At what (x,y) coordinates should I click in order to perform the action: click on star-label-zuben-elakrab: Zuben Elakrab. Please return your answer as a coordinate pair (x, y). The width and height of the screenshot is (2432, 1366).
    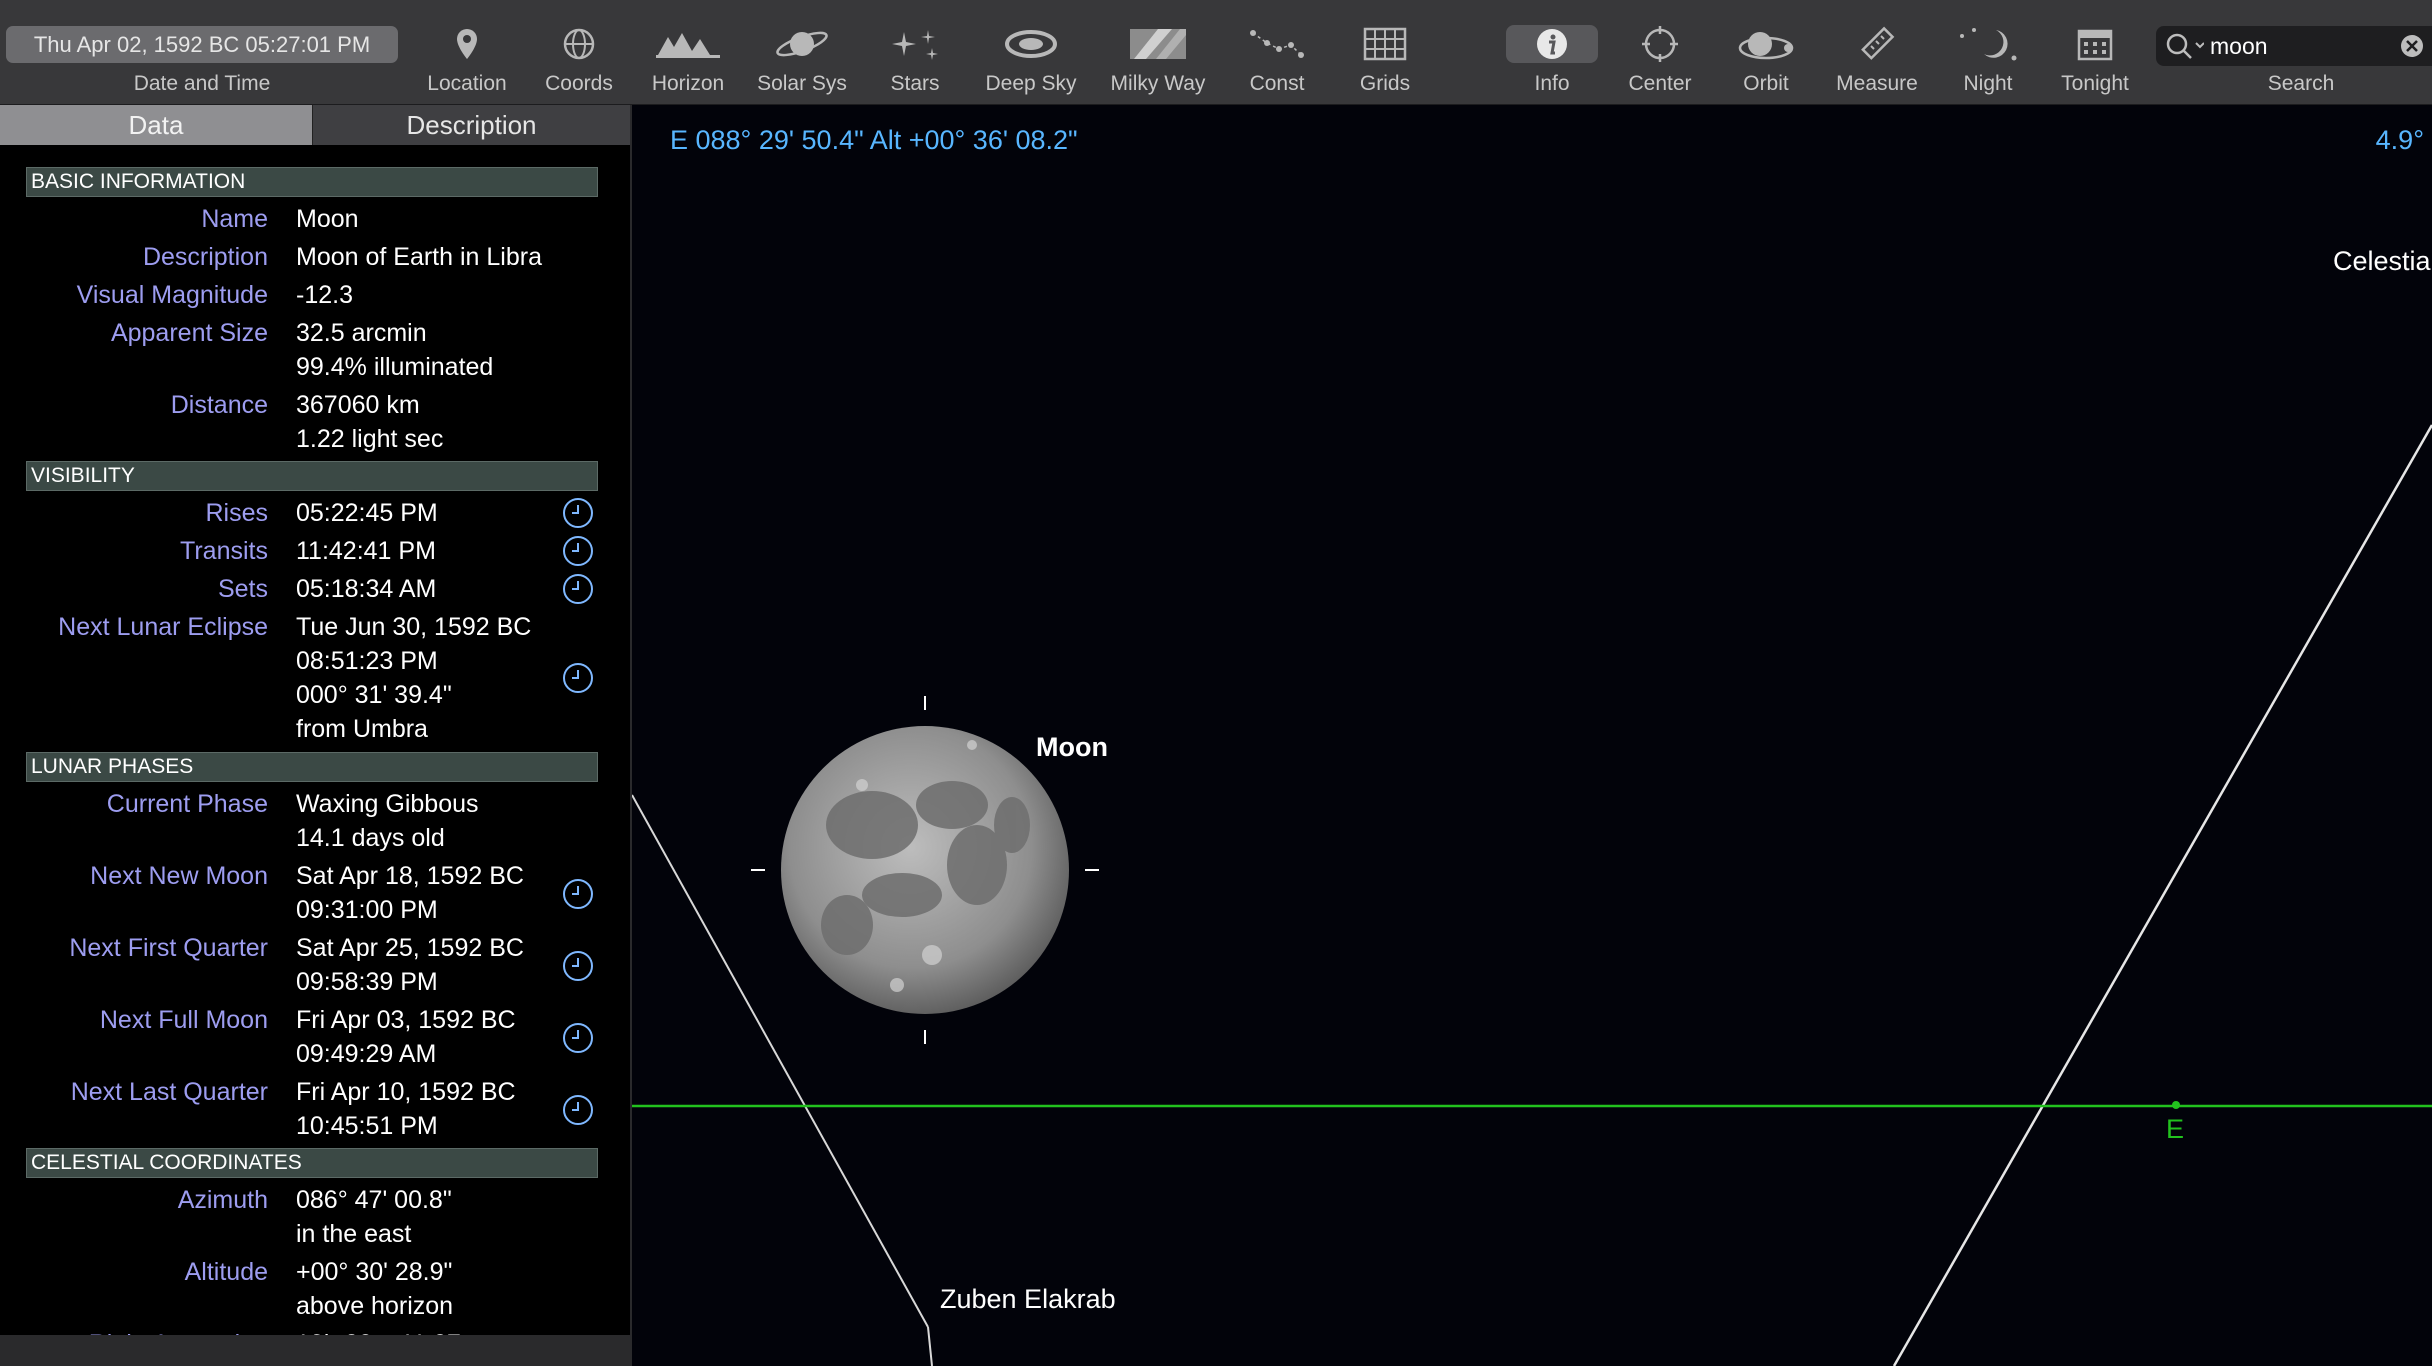
    Looking at the image, I should click on (1028, 1299).